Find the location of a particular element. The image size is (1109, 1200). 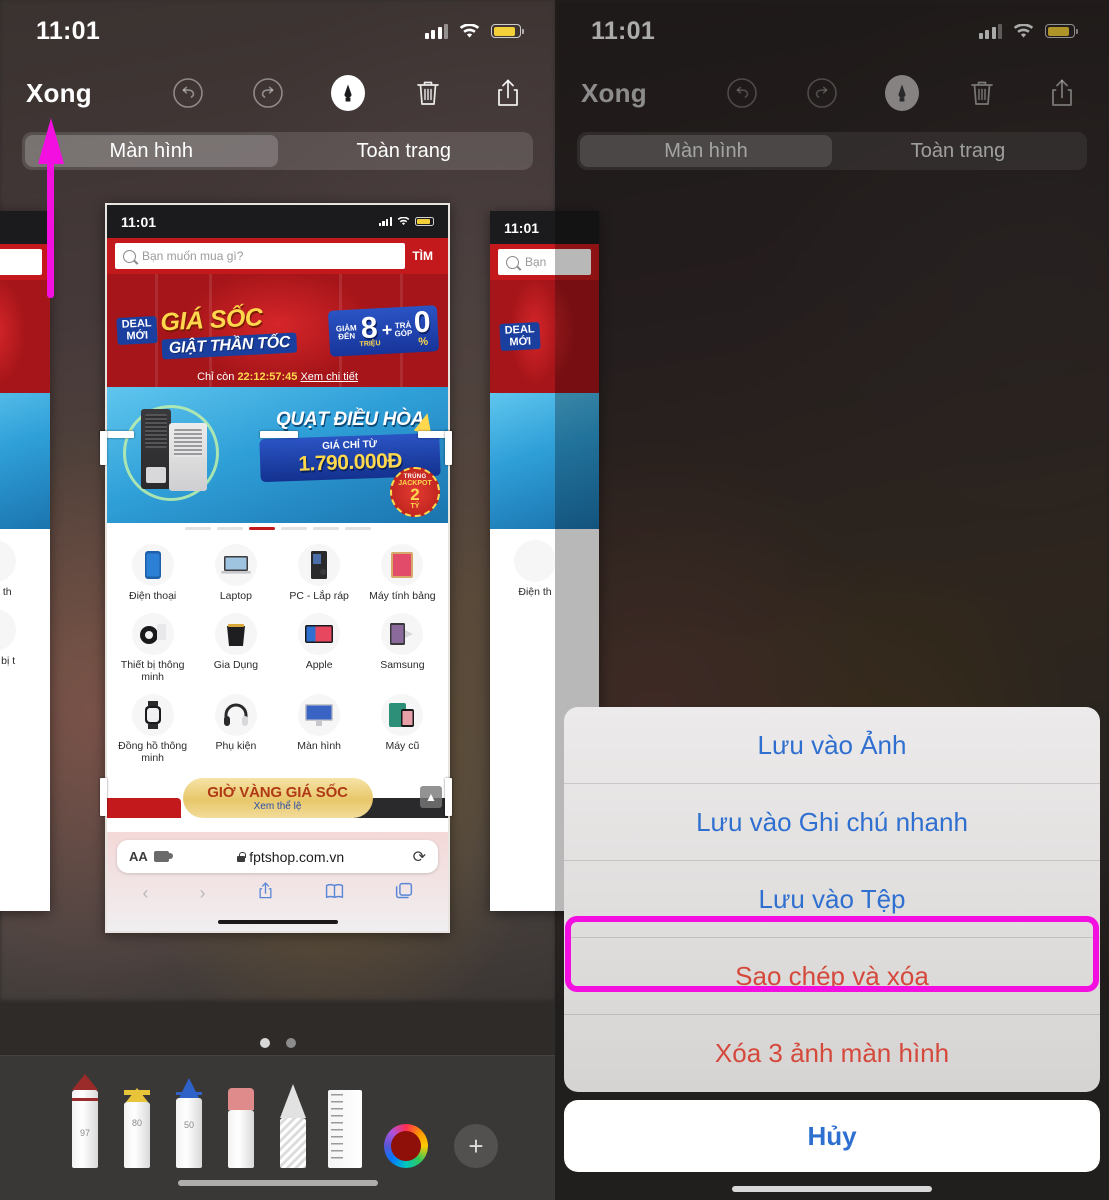

banner-pagination is located at coordinates (277, 528).